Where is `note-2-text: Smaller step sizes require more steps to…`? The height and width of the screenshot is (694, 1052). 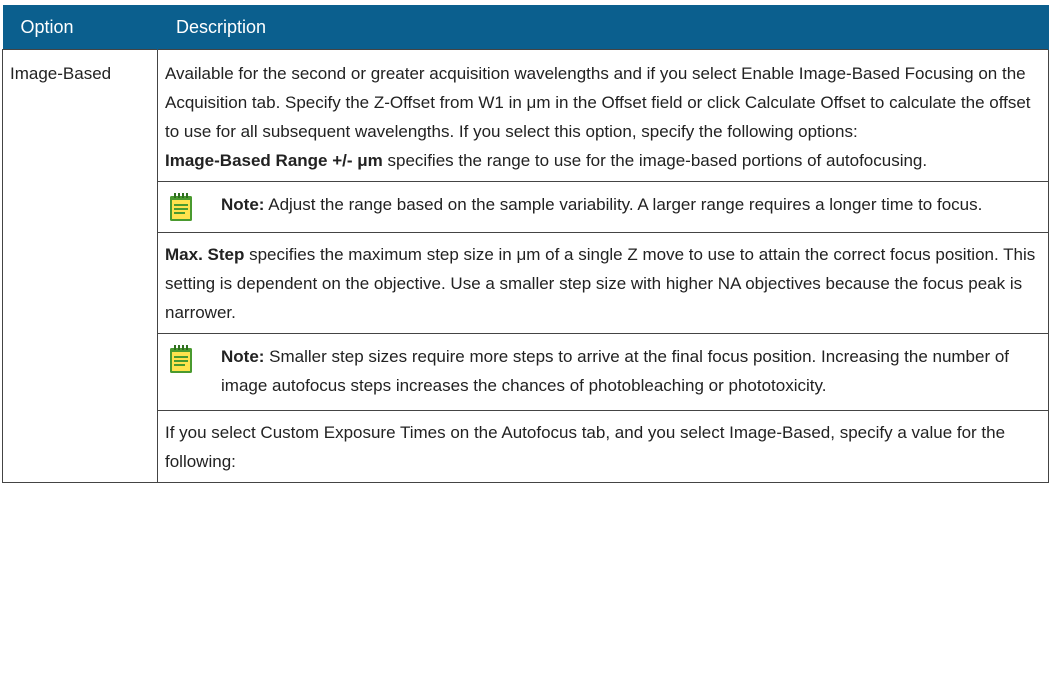 note-2-text: Smaller step sizes require more steps to… is located at coordinates (615, 371).